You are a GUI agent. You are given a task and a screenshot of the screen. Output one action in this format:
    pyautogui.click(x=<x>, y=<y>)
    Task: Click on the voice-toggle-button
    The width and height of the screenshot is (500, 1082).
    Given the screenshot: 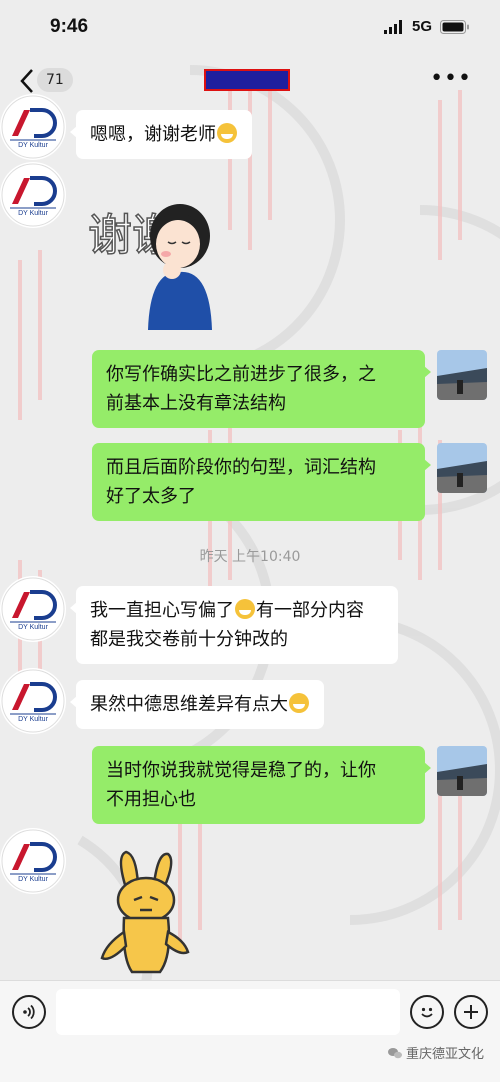 What is the action you would take?
    pyautogui.click(x=29, y=1012)
    